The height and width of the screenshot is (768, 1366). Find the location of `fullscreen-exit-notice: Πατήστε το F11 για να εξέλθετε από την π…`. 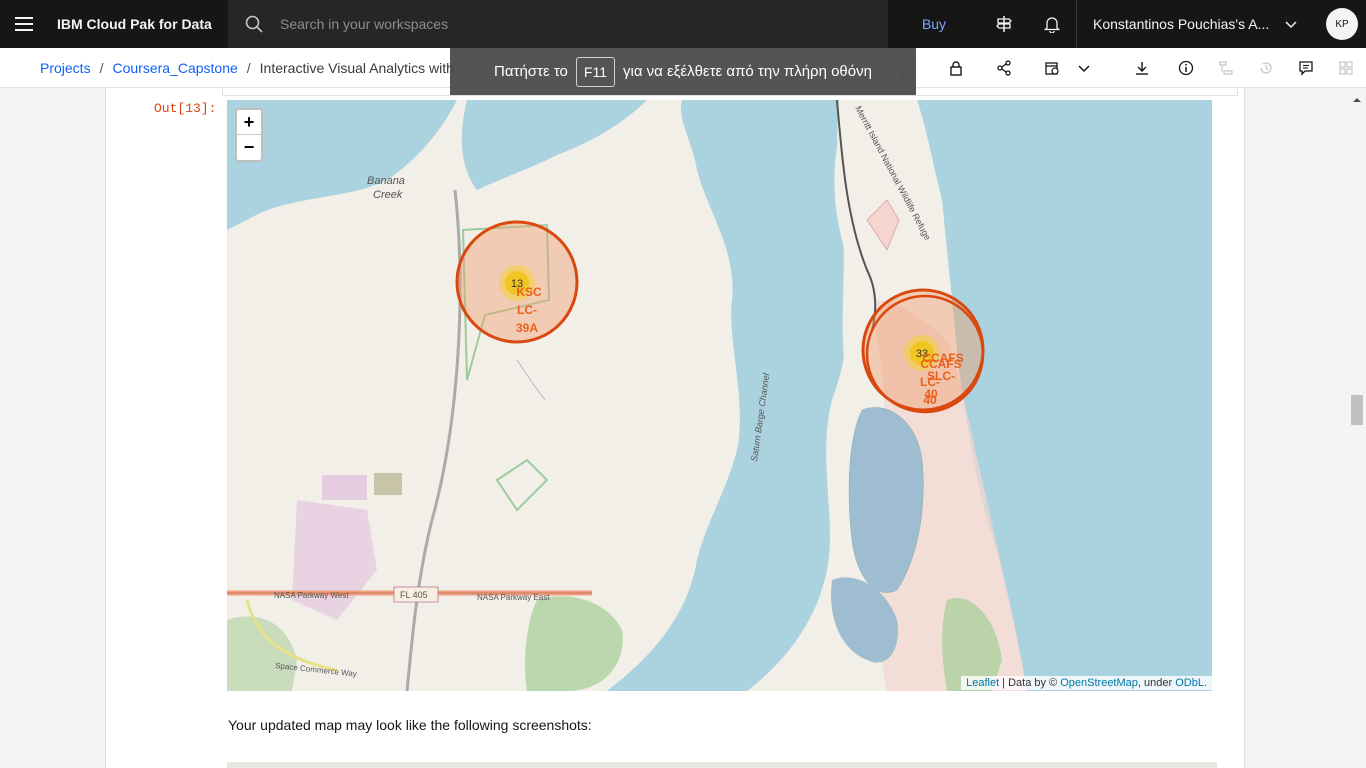

fullscreen-exit-notice: Πατήστε το F11 για να εξέλθετε από την π… is located at coordinates (683, 71).